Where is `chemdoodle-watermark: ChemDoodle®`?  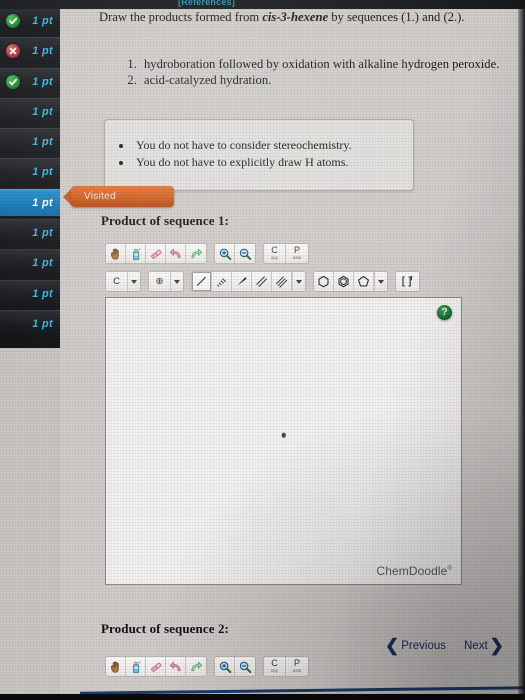
chemdoodle-watermark: ChemDoodle® is located at coordinates (414, 571).